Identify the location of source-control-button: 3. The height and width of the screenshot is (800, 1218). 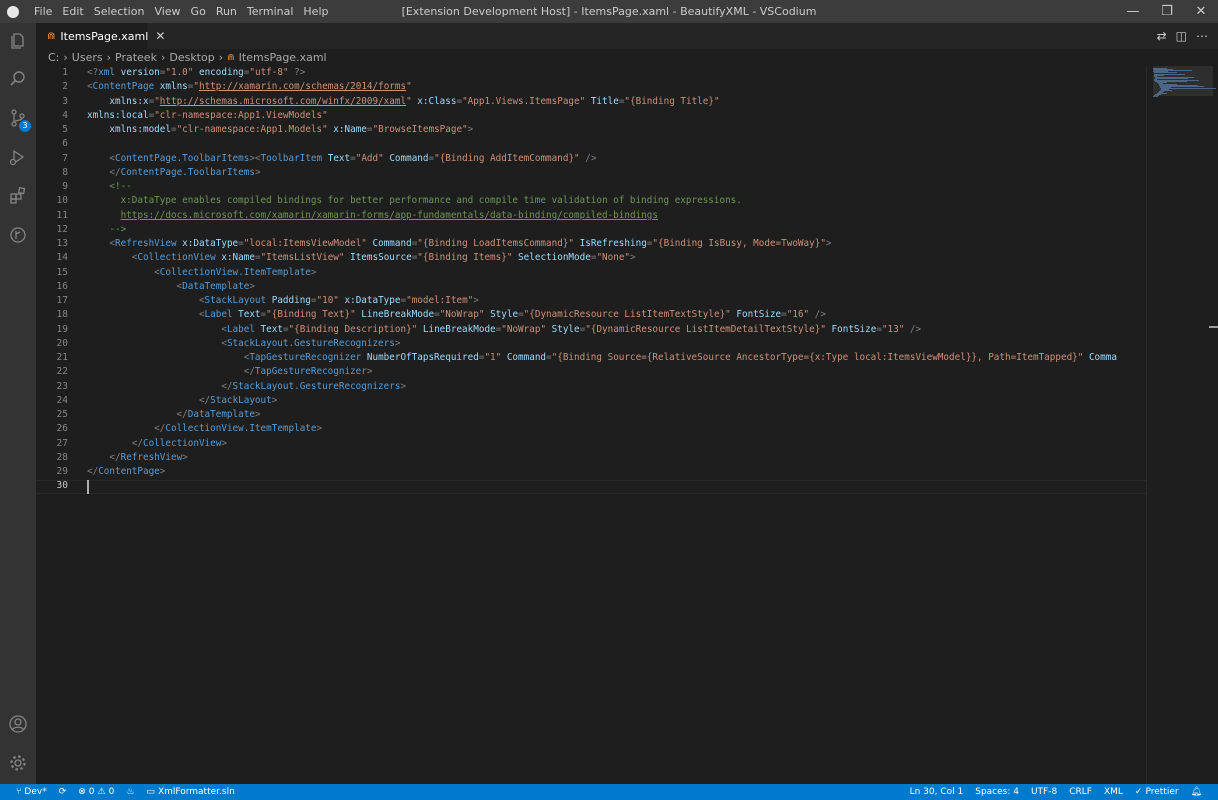
(18, 118).